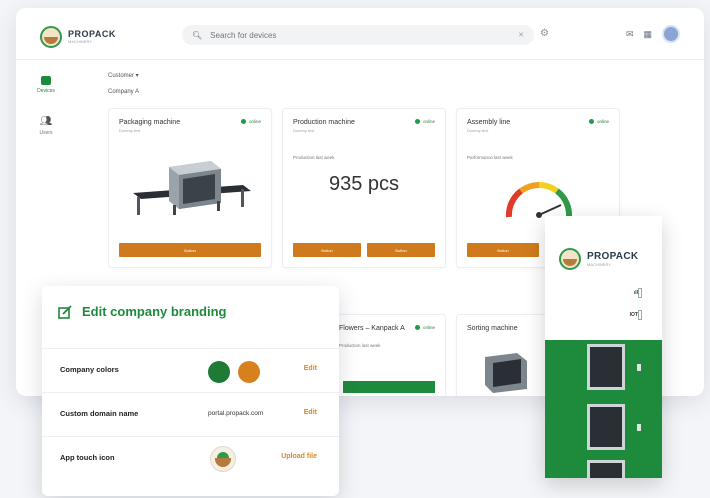  I want to click on brand-color-green, so click(219, 372).